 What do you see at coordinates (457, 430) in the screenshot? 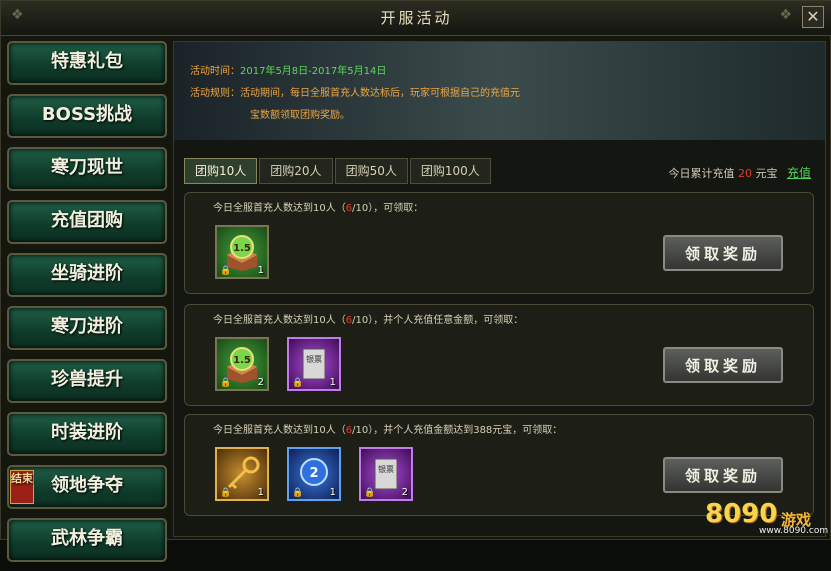
I see `condition-text: /10），并个人充值金额达到388元宝，可领取：` at bounding box center [457, 430].